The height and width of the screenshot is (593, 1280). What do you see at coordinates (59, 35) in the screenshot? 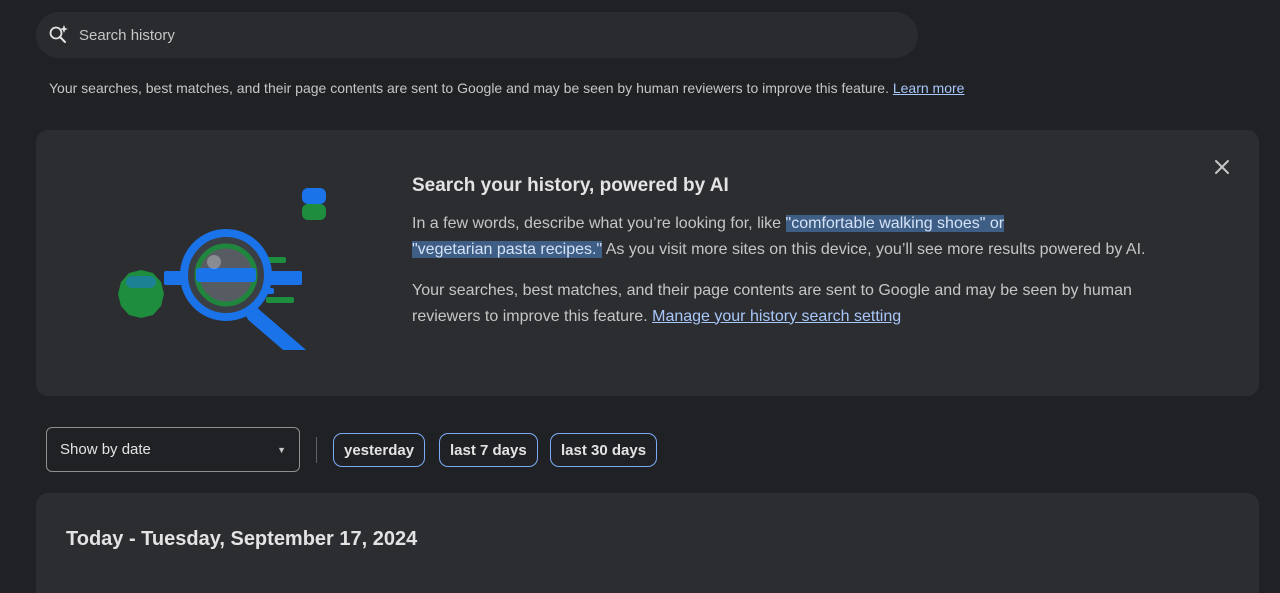
I see `search-sparkle-icon` at bounding box center [59, 35].